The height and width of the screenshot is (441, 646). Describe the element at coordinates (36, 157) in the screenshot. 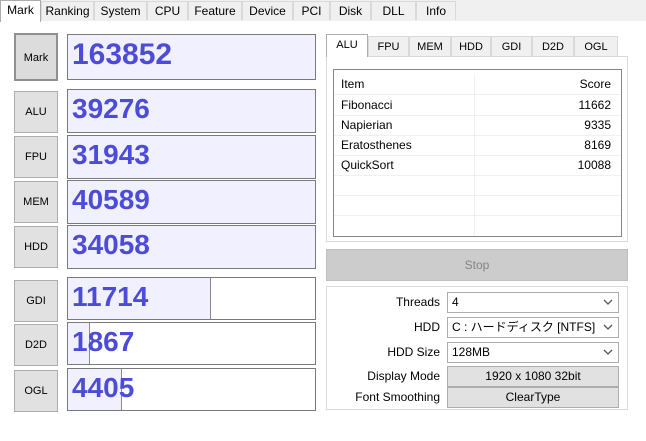

I see `fpu-button: FPU` at that location.